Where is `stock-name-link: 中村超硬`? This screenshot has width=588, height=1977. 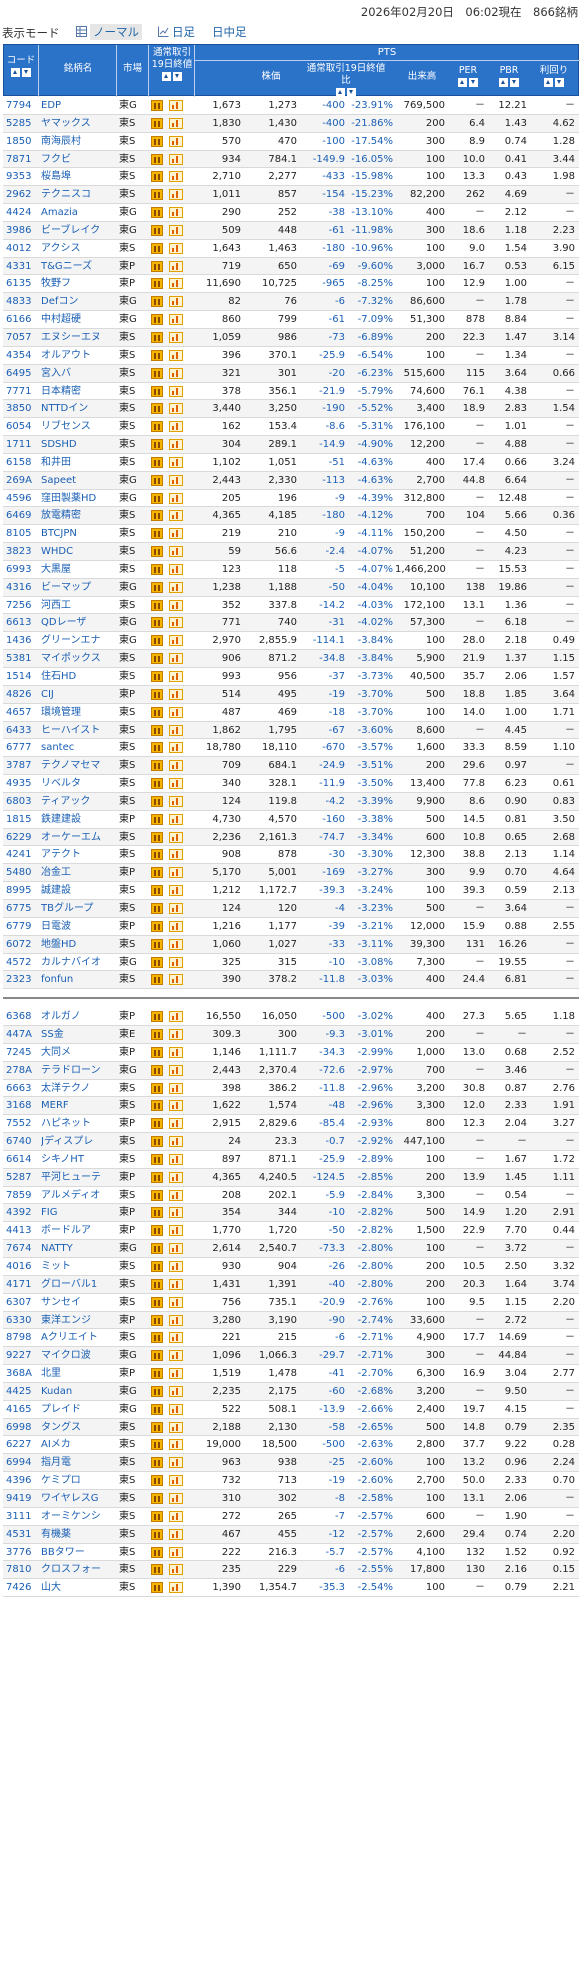
stock-name-link: 中村超硬 is located at coordinates (78, 319).